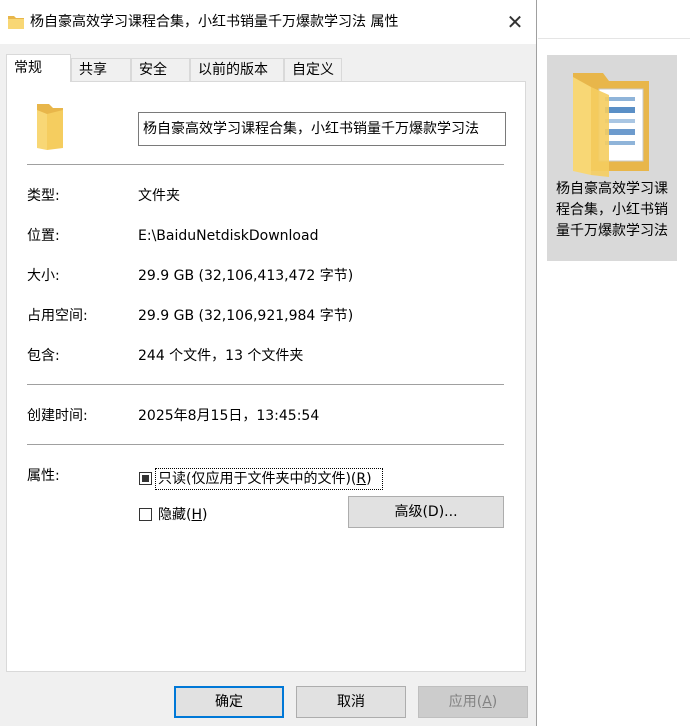  What do you see at coordinates (322, 129) in the screenshot?
I see `folder-name-input: 杨自豪高效学习课程合集，小红书销量千万爆款学习法` at bounding box center [322, 129].